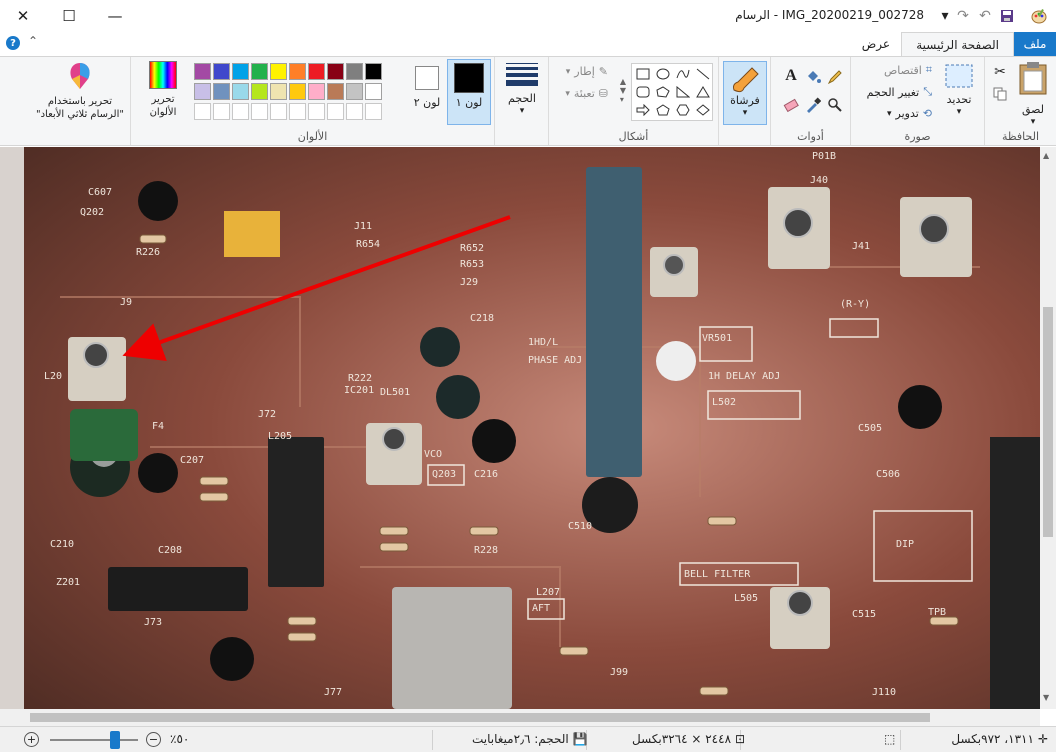  Describe the element at coordinates (887, 739) in the screenshot. I see `selection-size: ⬚` at that location.